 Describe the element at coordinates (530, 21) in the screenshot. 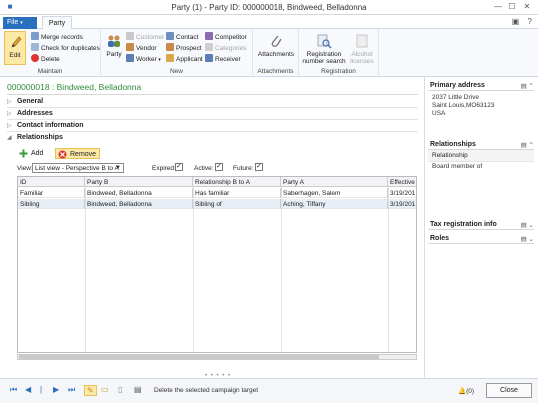

I see `help-icon: ?` at that location.